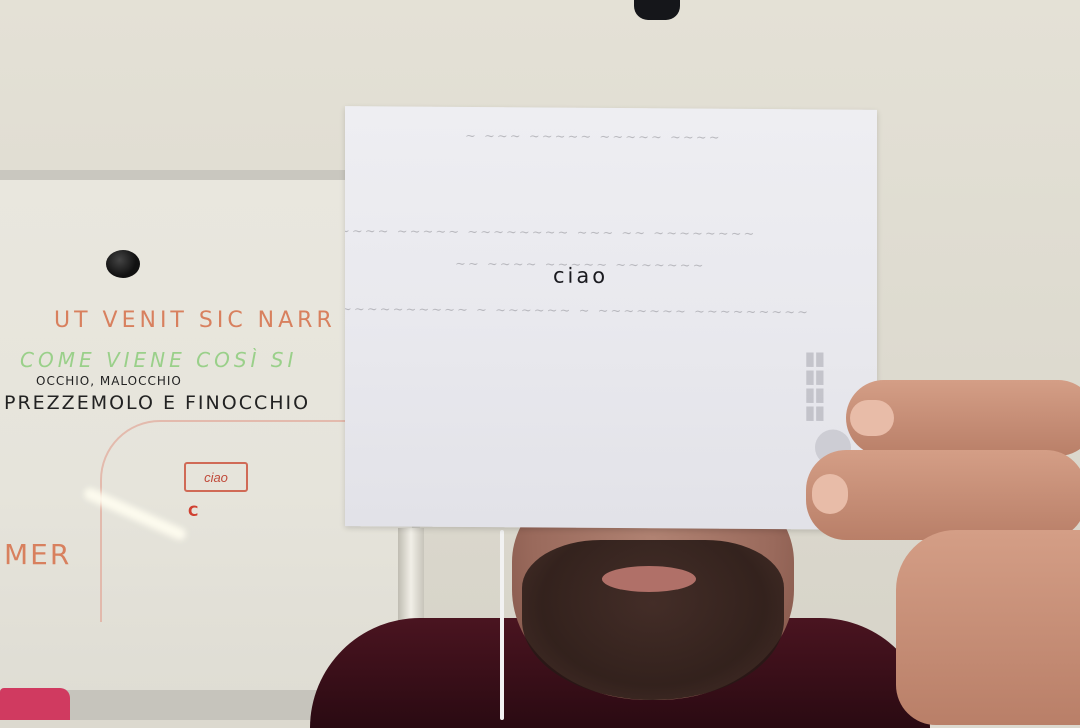 This screenshot has width=1080, height=728. I want to click on whiteboard-line-5: MER, so click(38, 554).